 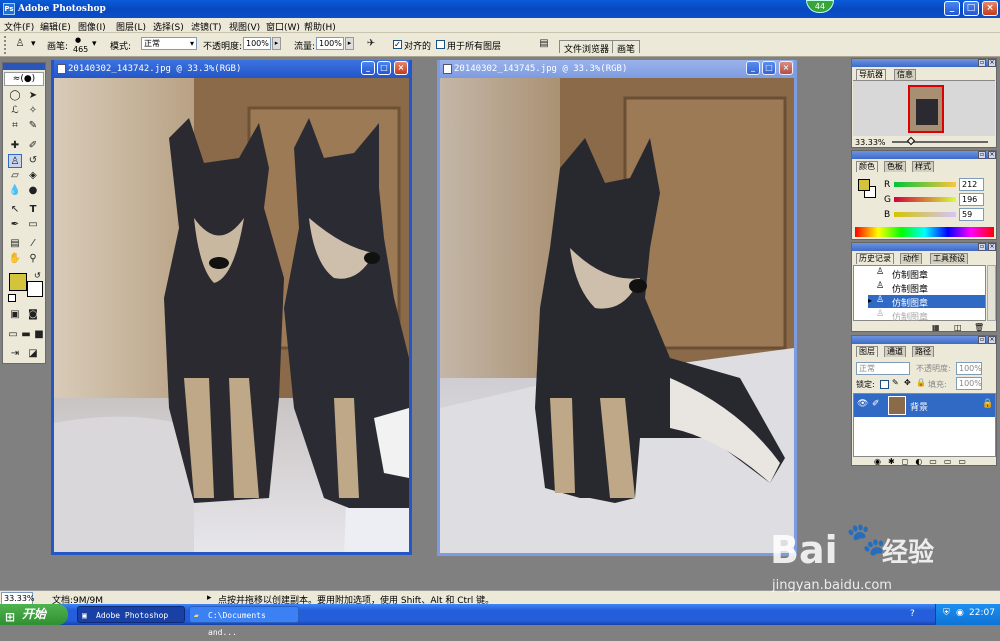 What do you see at coordinates (33, 225) in the screenshot?
I see `shape-icon: ▭` at bounding box center [33, 225].